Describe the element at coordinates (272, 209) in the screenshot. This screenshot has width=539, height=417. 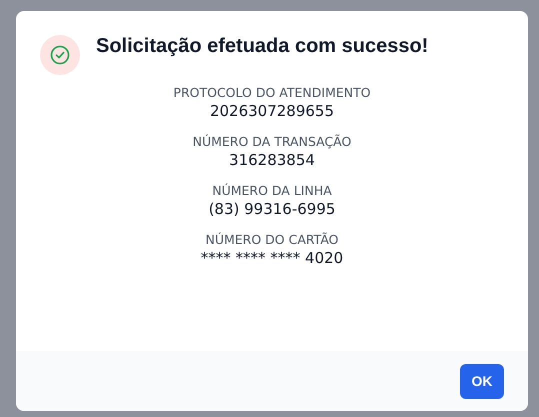
I see `field-value: (83) 99316-6995` at that location.